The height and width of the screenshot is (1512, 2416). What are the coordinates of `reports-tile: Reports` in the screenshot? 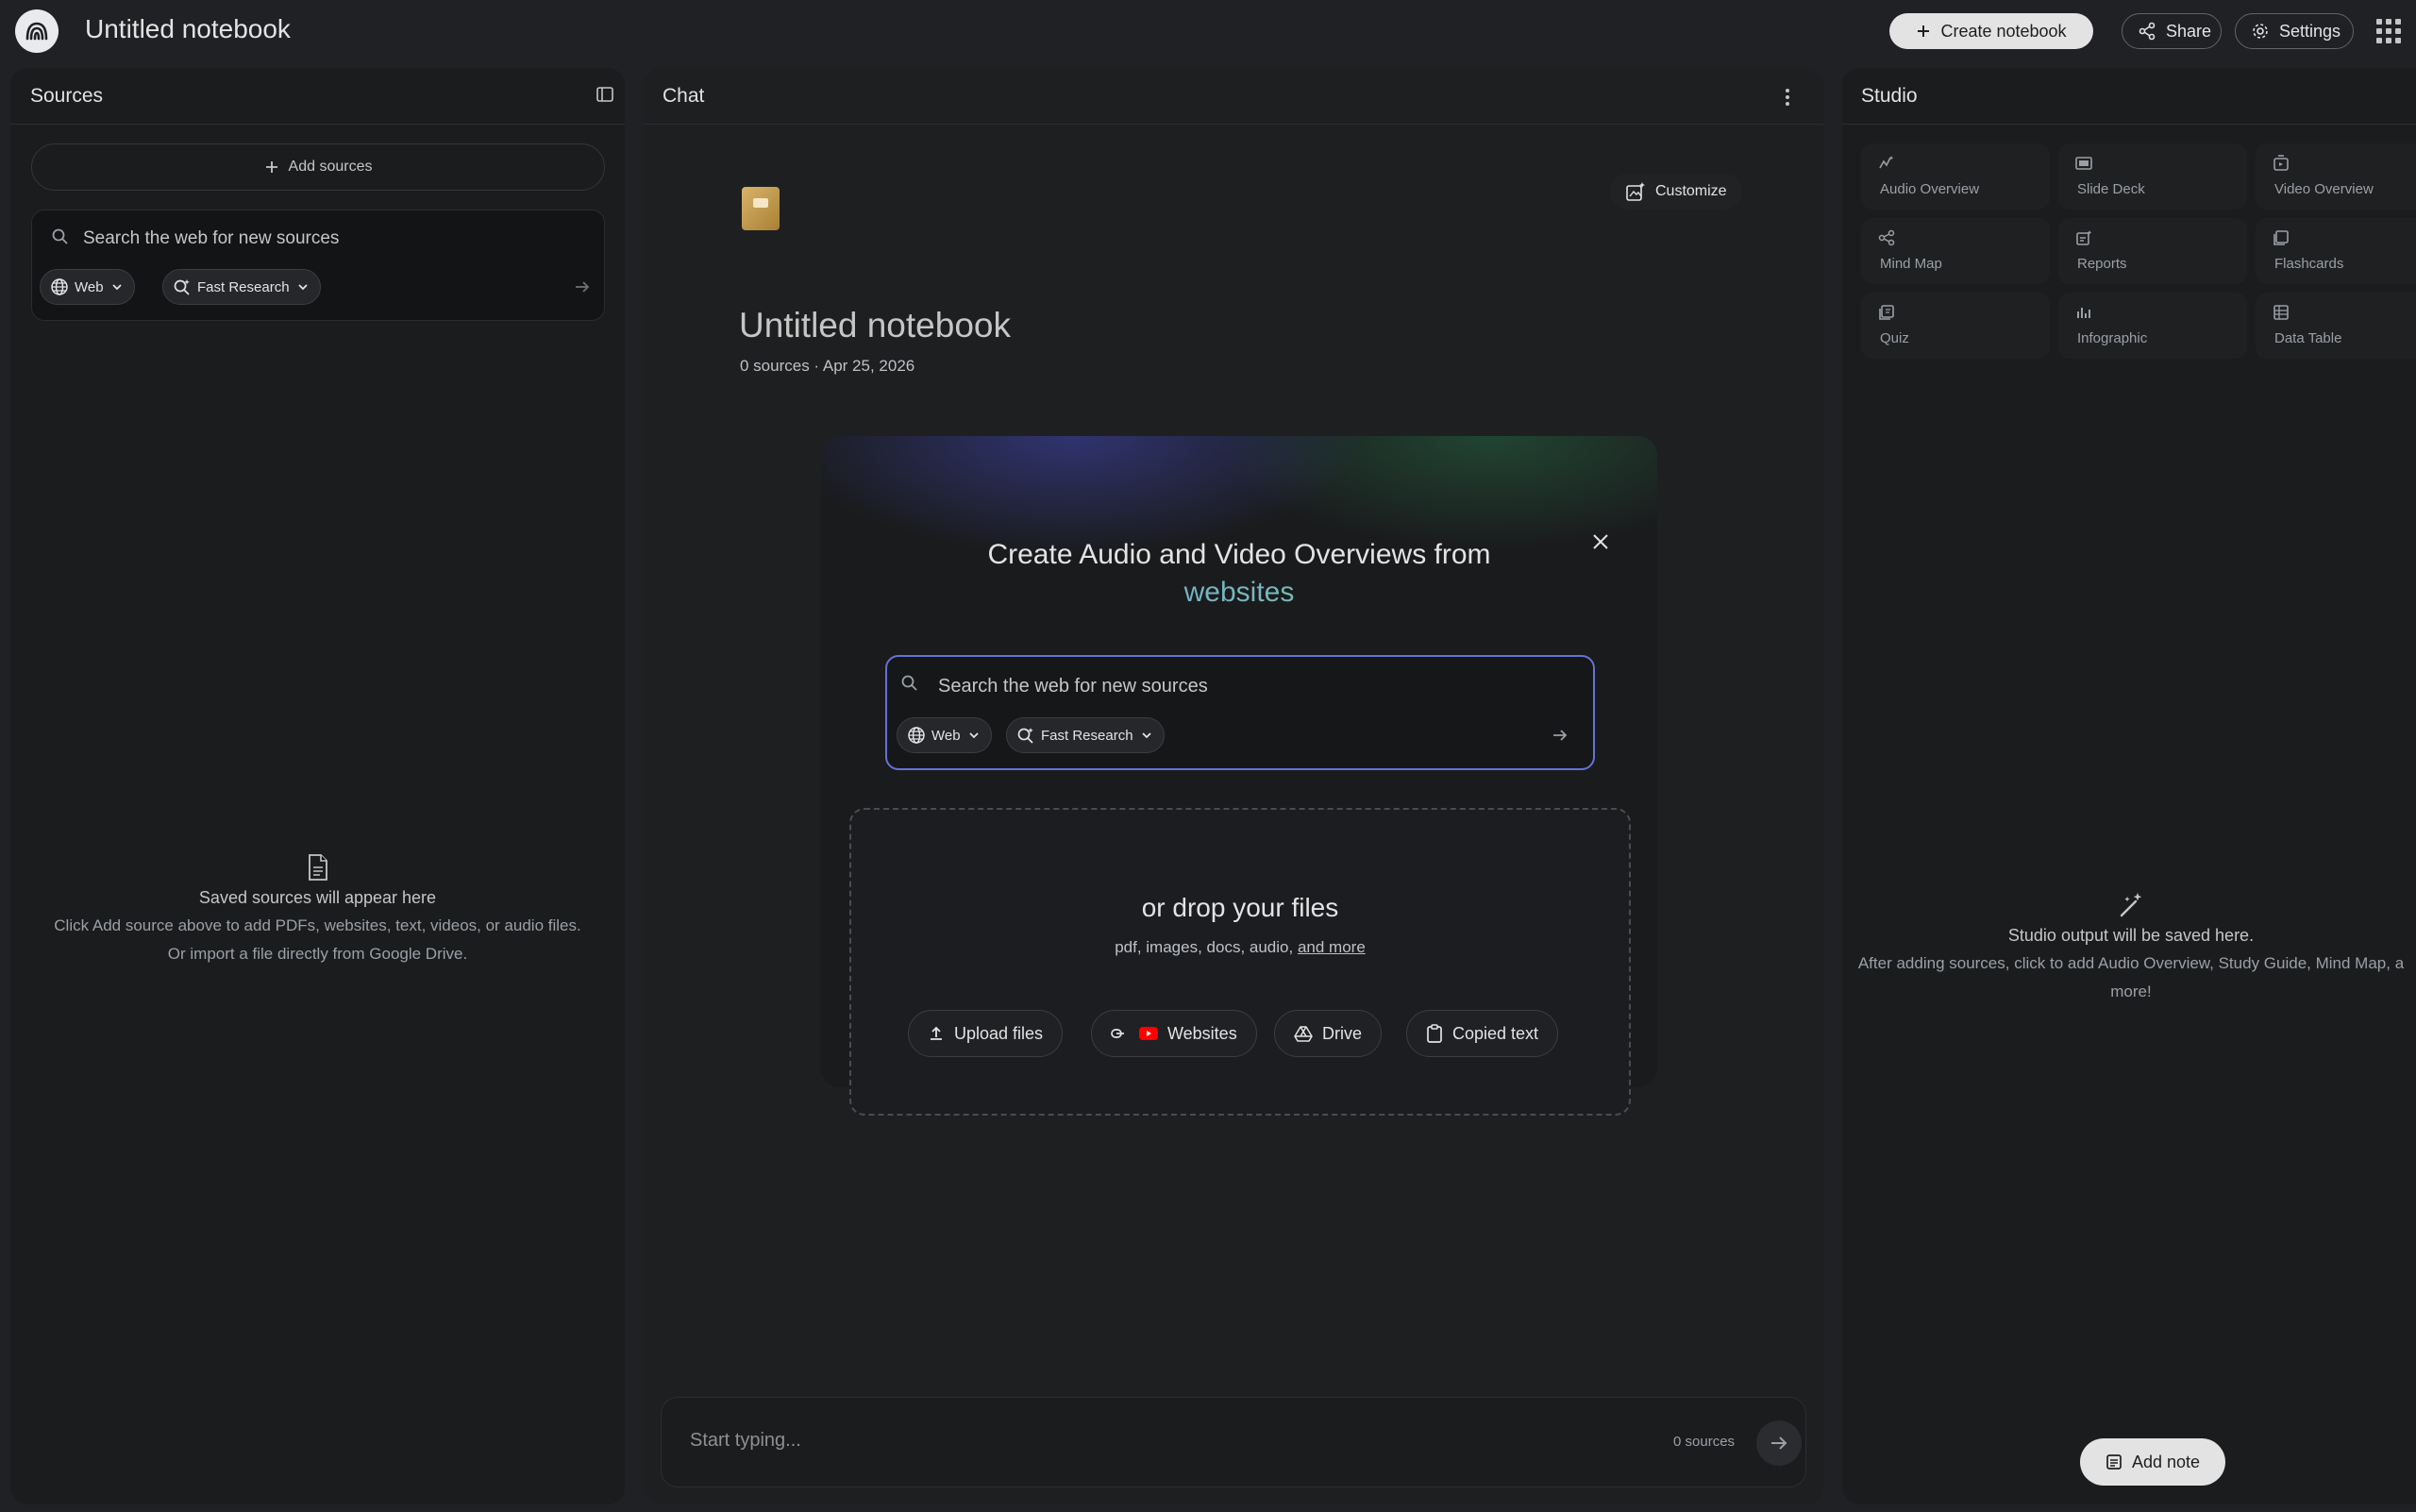 It's located at (2152, 251).